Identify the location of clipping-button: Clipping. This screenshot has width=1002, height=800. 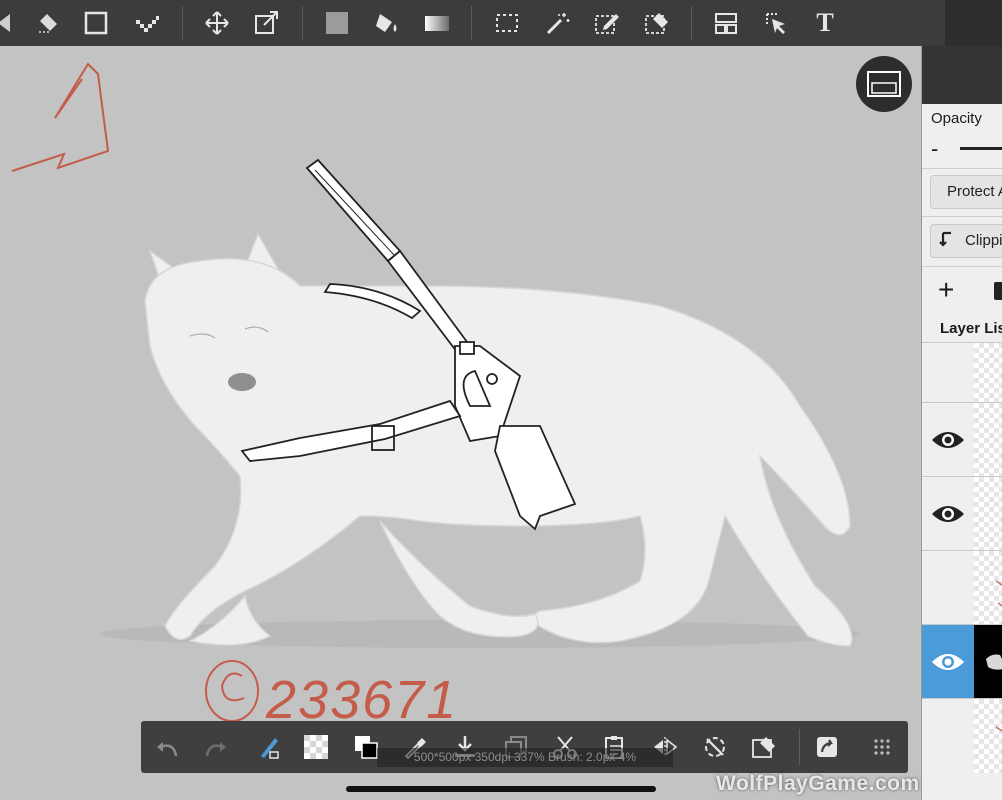
(966, 241).